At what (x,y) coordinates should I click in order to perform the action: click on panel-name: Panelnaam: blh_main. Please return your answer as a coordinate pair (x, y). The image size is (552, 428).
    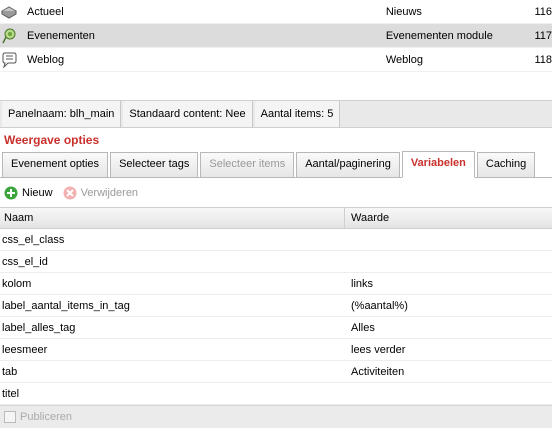
    Looking at the image, I should click on (62, 114).